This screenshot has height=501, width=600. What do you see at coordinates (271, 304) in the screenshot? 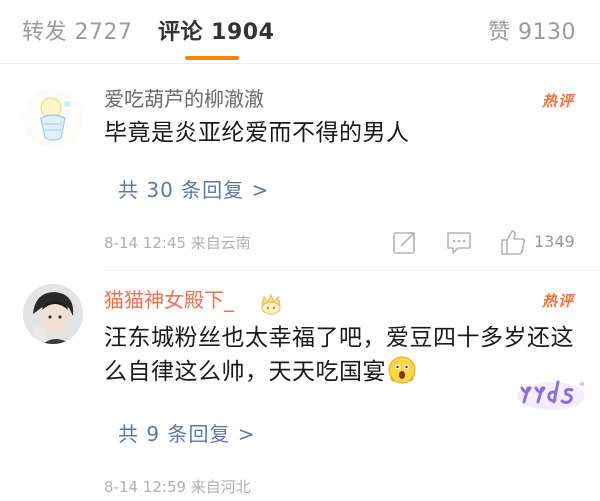
I see `fan-badge-icon` at bounding box center [271, 304].